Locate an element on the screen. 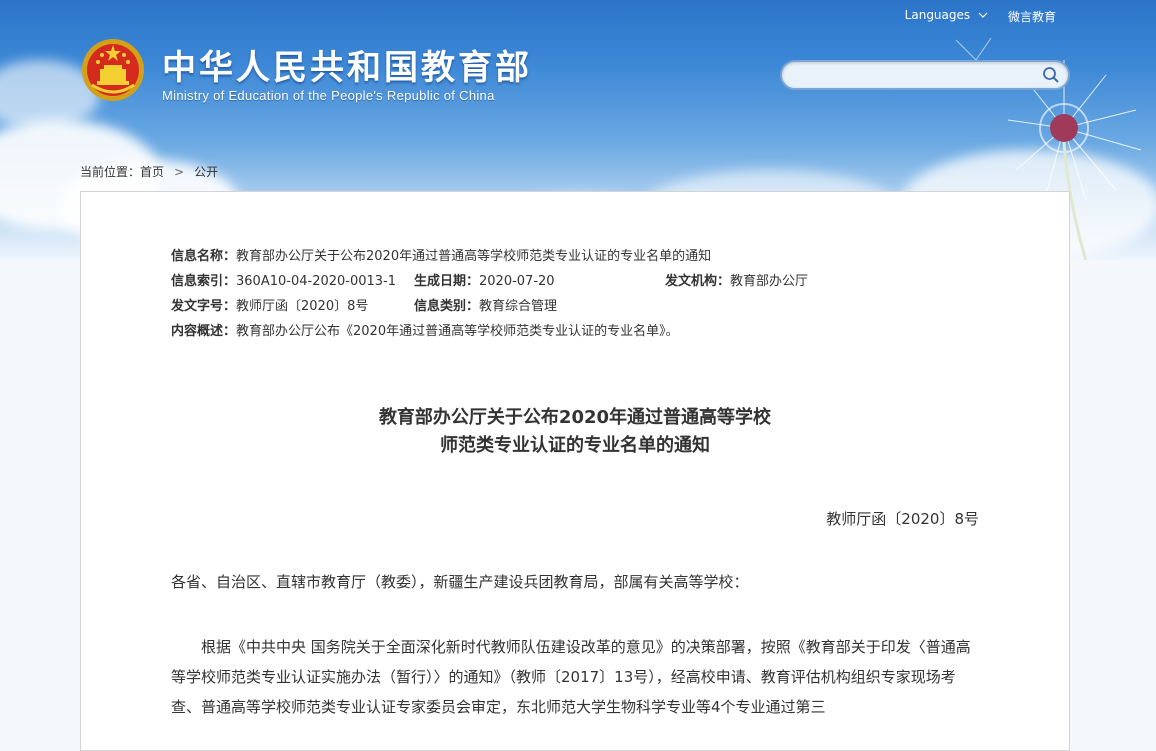  top-nav: Languages 微言教育 is located at coordinates (980, 16).